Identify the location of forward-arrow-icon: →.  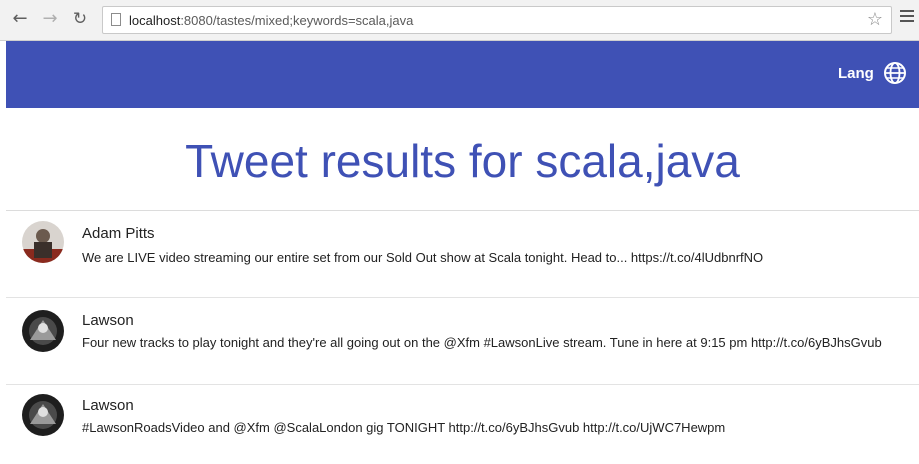
(50, 19).